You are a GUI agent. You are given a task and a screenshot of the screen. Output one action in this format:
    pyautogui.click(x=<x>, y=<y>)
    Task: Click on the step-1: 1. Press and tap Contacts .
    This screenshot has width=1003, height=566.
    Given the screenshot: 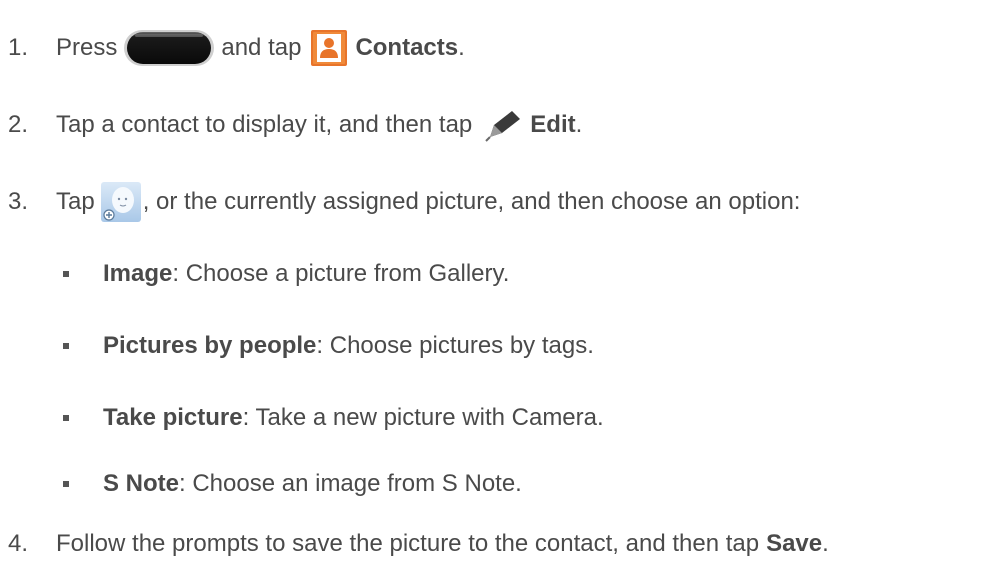 What is the action you would take?
    pyautogui.click(x=236, y=48)
    